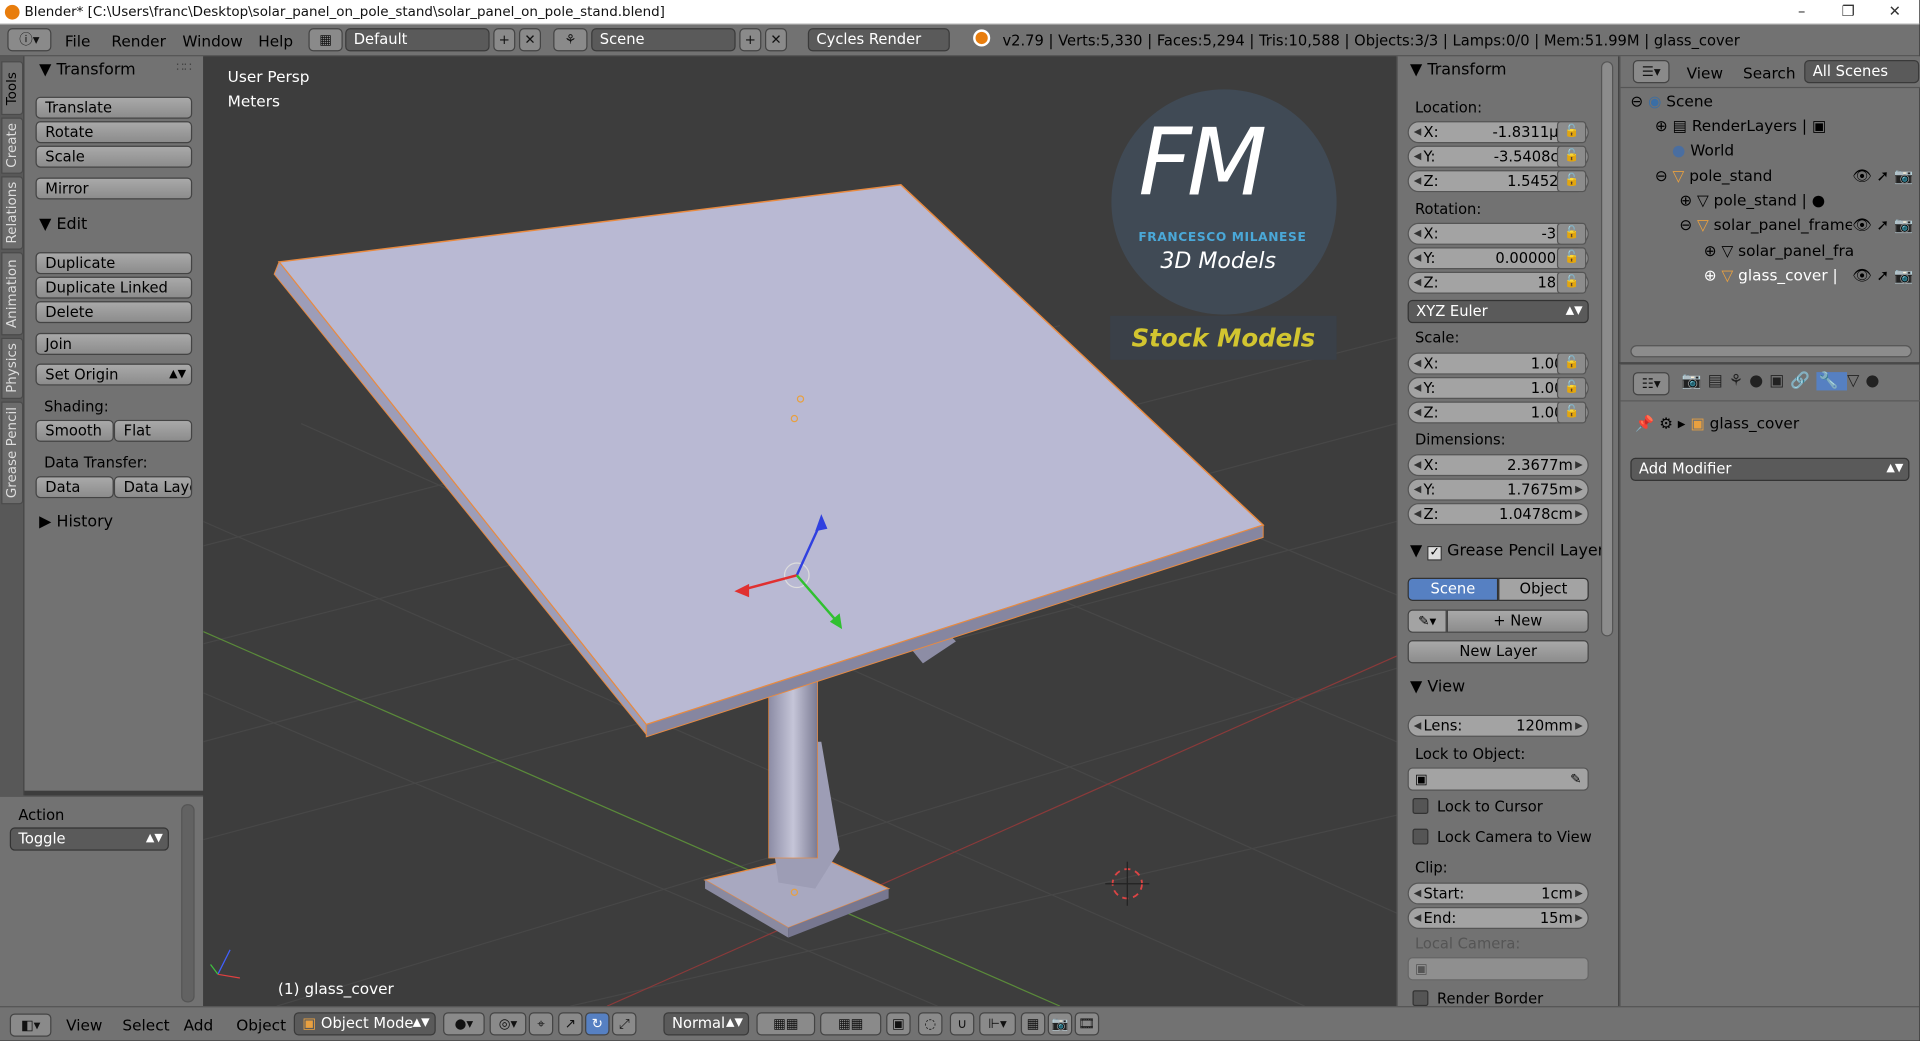 This screenshot has width=1920, height=1041. I want to click on outliner-menu-view: View, so click(1705, 73).